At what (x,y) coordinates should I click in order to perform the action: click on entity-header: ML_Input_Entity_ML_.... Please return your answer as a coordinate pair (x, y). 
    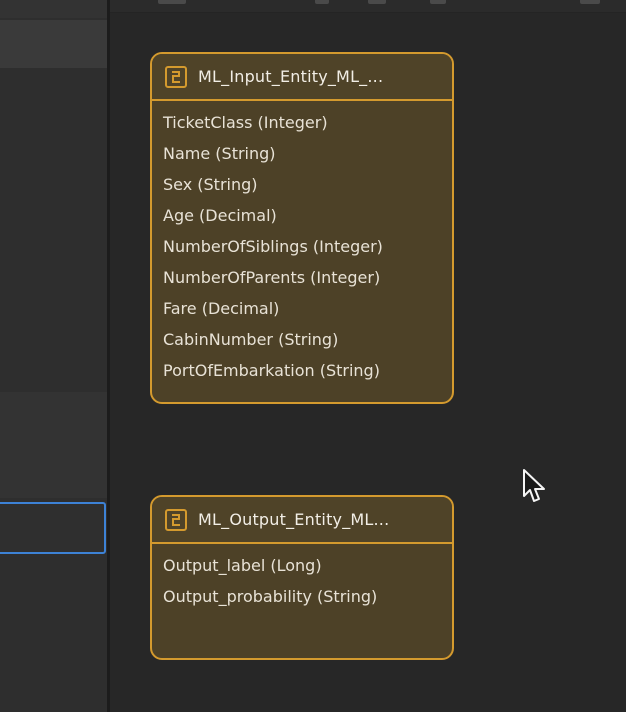
    Looking at the image, I should click on (302, 77).